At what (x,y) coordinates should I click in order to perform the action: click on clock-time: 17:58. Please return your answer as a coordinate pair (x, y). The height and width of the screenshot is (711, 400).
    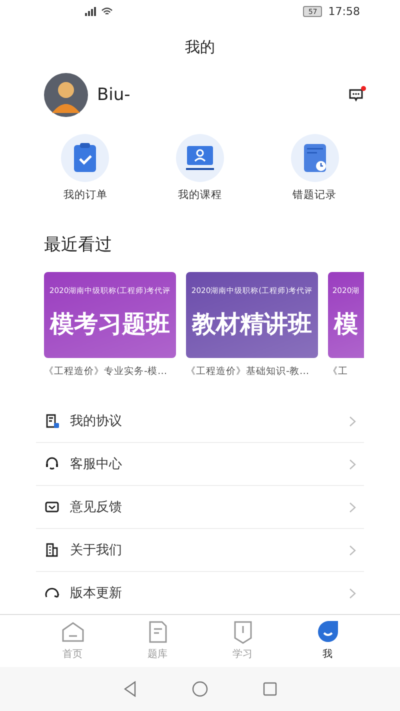
    Looking at the image, I should click on (344, 11).